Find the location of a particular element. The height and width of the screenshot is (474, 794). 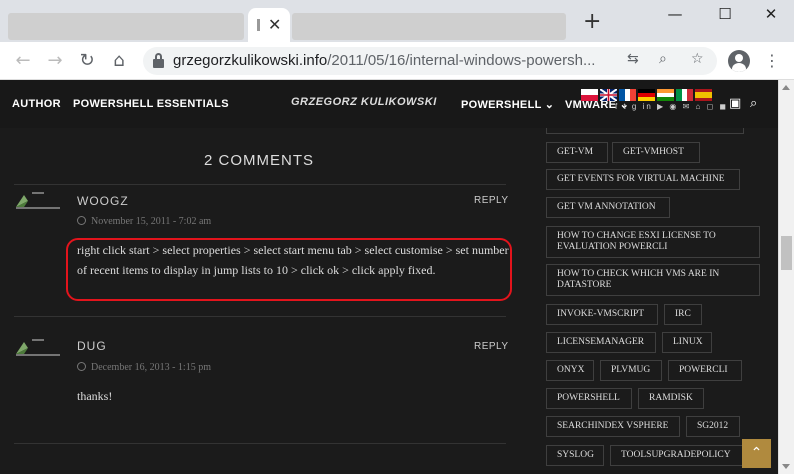

site-logo: GRZEGORZ KULIKOWSKI is located at coordinates (364, 102).